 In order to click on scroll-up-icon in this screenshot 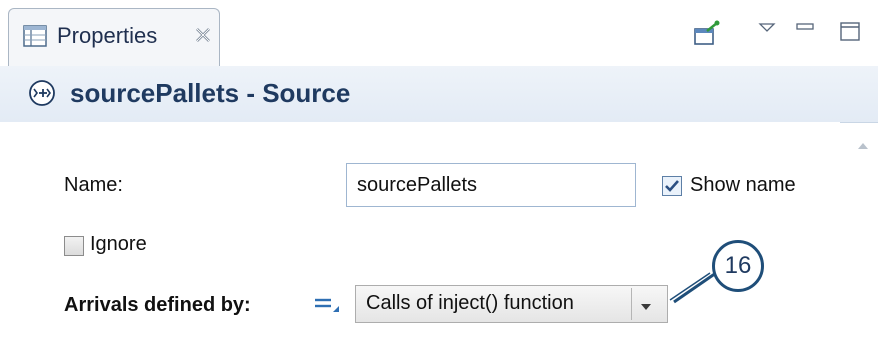, I will do `click(863, 143)`.